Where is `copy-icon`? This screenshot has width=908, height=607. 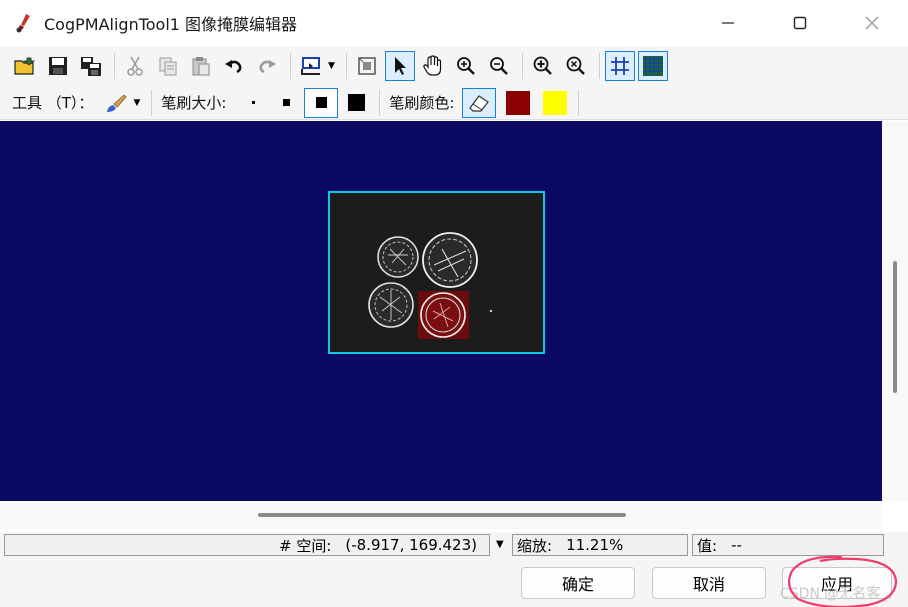
copy-icon is located at coordinates (168, 66).